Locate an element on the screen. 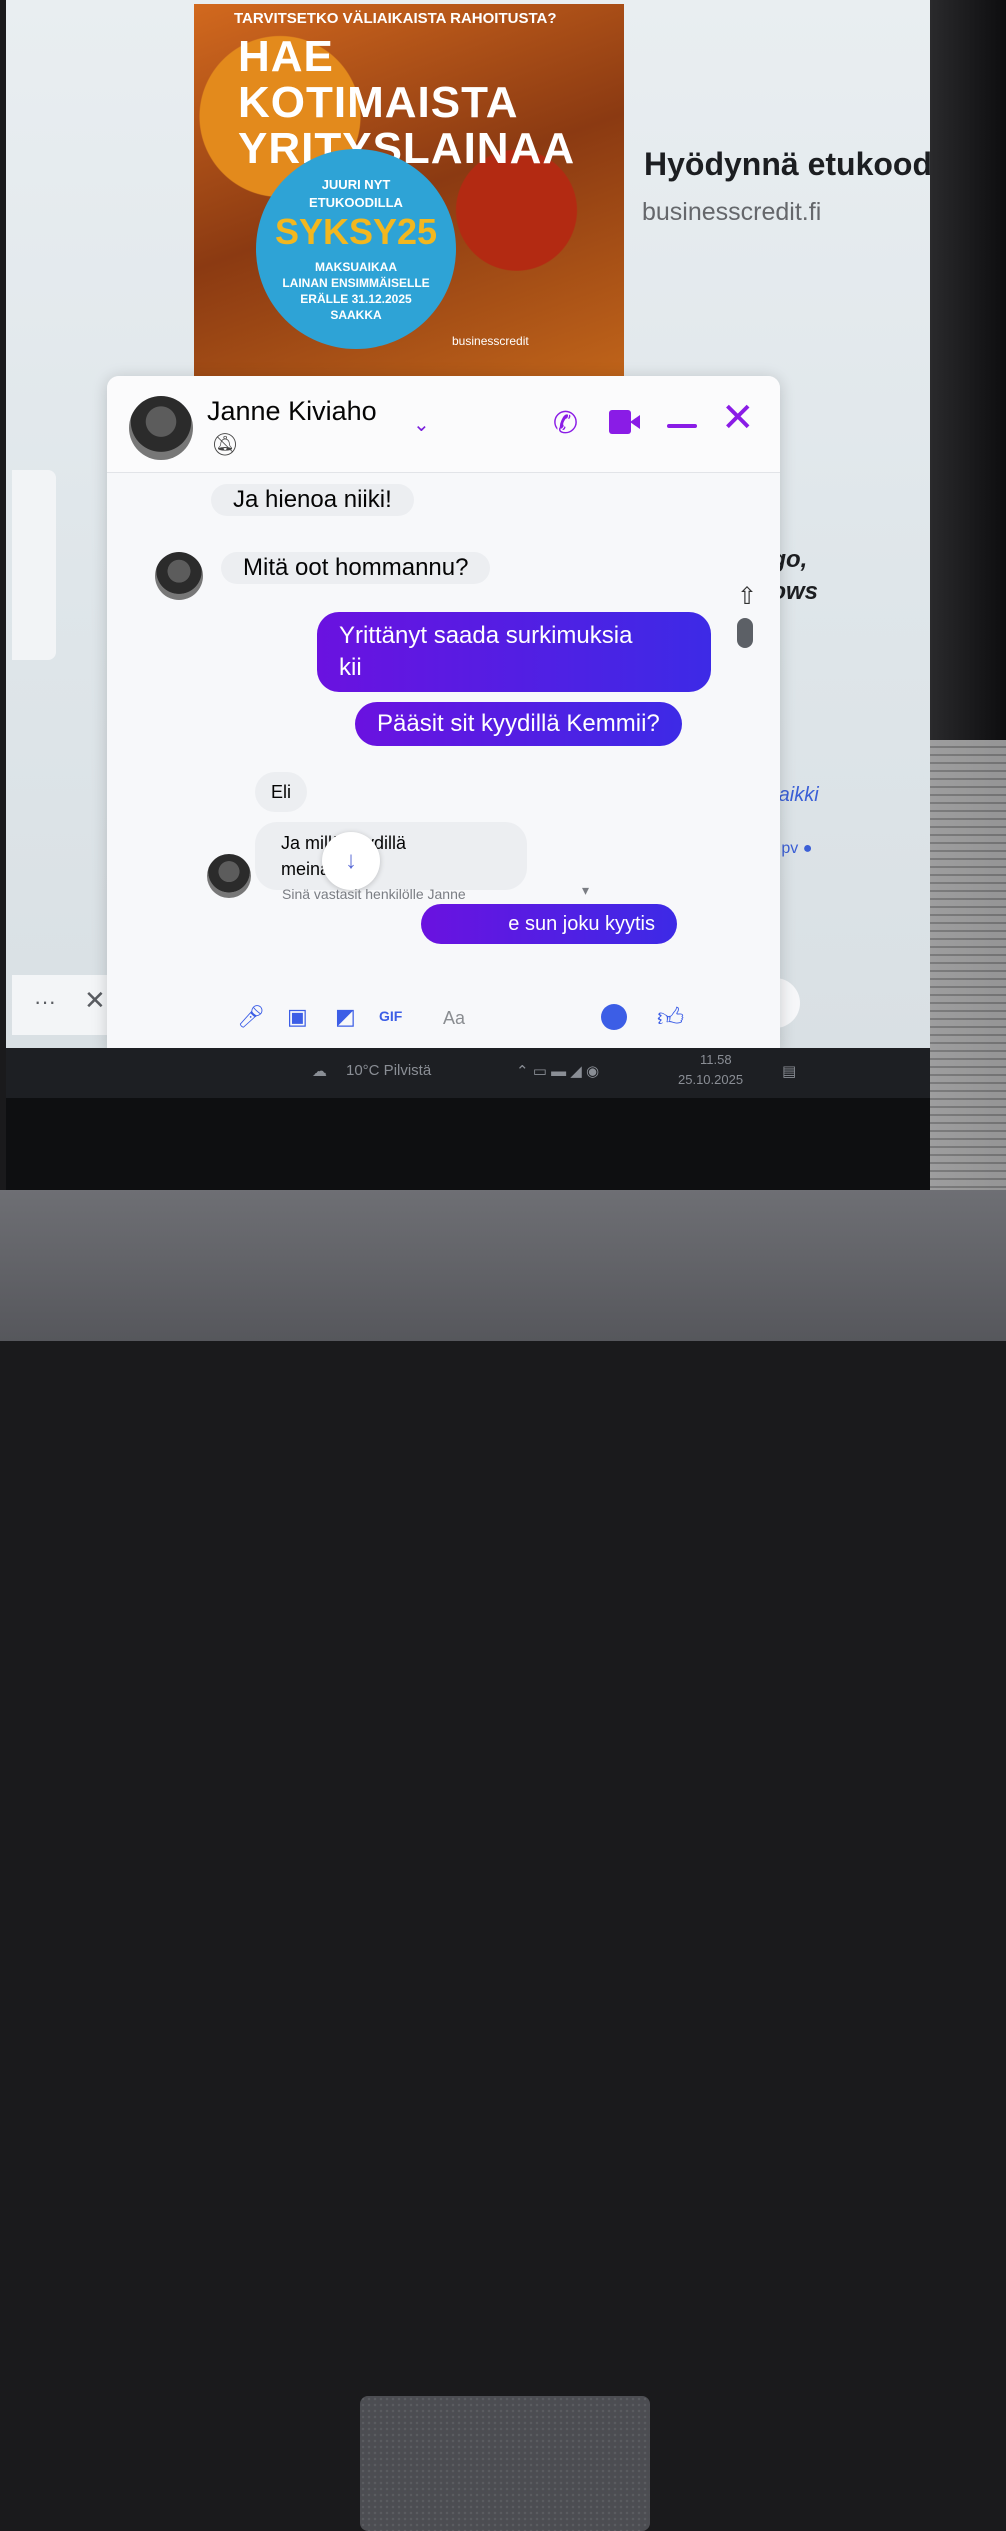 Image resolution: width=1006 pixels, height=2531 pixels. image-icon: ▣ is located at coordinates (297, 1017).